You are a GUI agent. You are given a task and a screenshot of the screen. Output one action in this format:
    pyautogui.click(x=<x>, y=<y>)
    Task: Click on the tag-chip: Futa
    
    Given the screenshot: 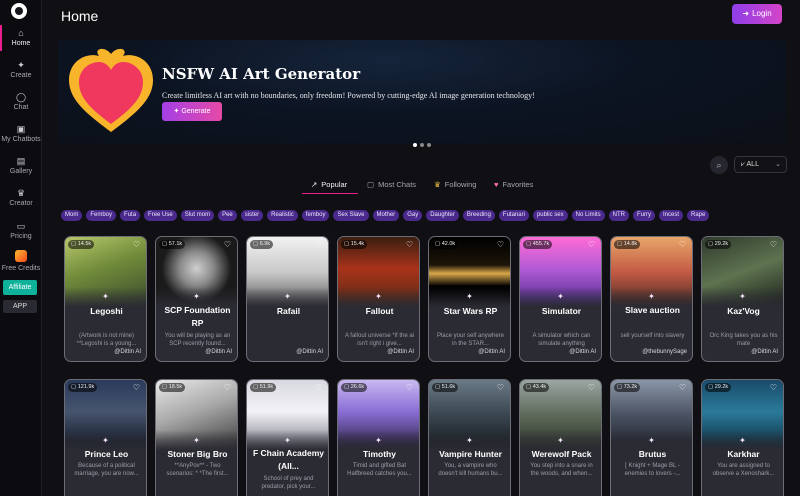 What is the action you would take?
    pyautogui.click(x=130, y=215)
    